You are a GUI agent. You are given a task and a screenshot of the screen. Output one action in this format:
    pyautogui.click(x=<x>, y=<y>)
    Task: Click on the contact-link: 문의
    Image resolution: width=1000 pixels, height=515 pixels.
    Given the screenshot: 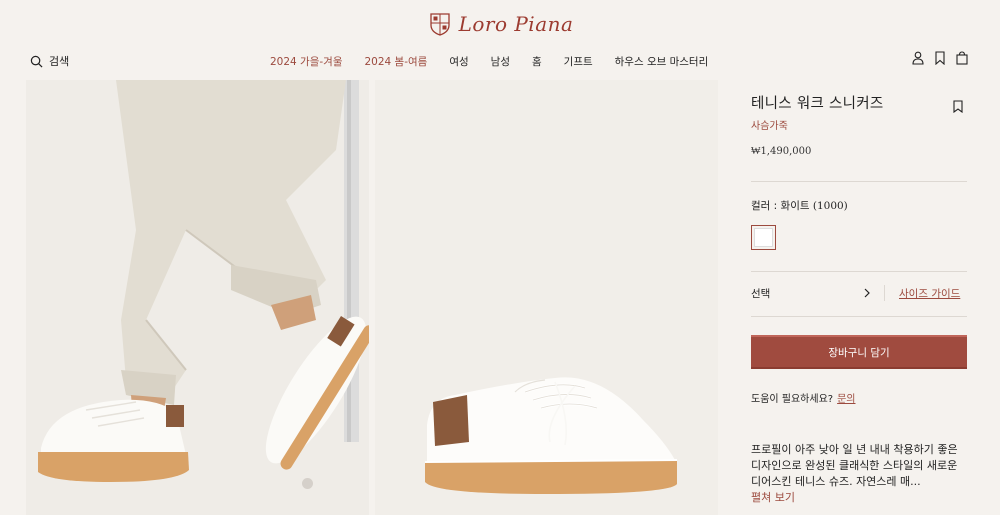 What is the action you would take?
    pyautogui.click(x=846, y=399)
    